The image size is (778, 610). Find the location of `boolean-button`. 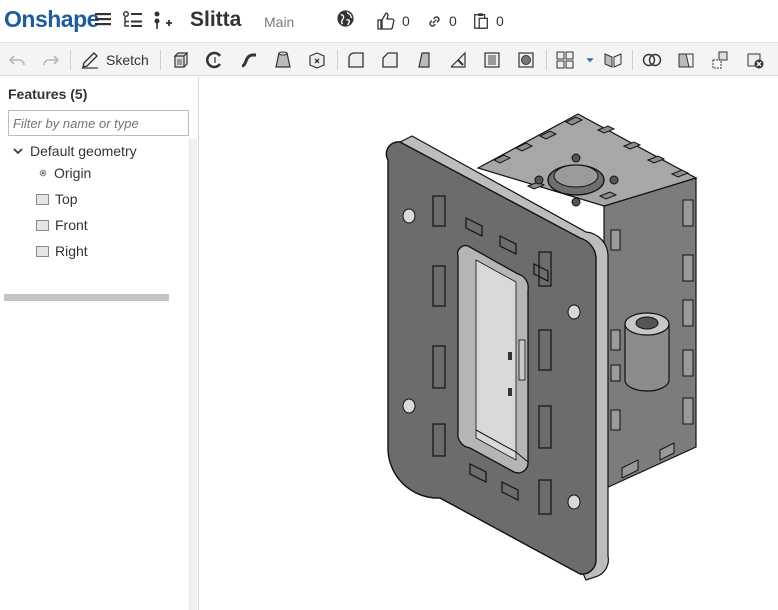

boolean-button is located at coordinates (652, 60).